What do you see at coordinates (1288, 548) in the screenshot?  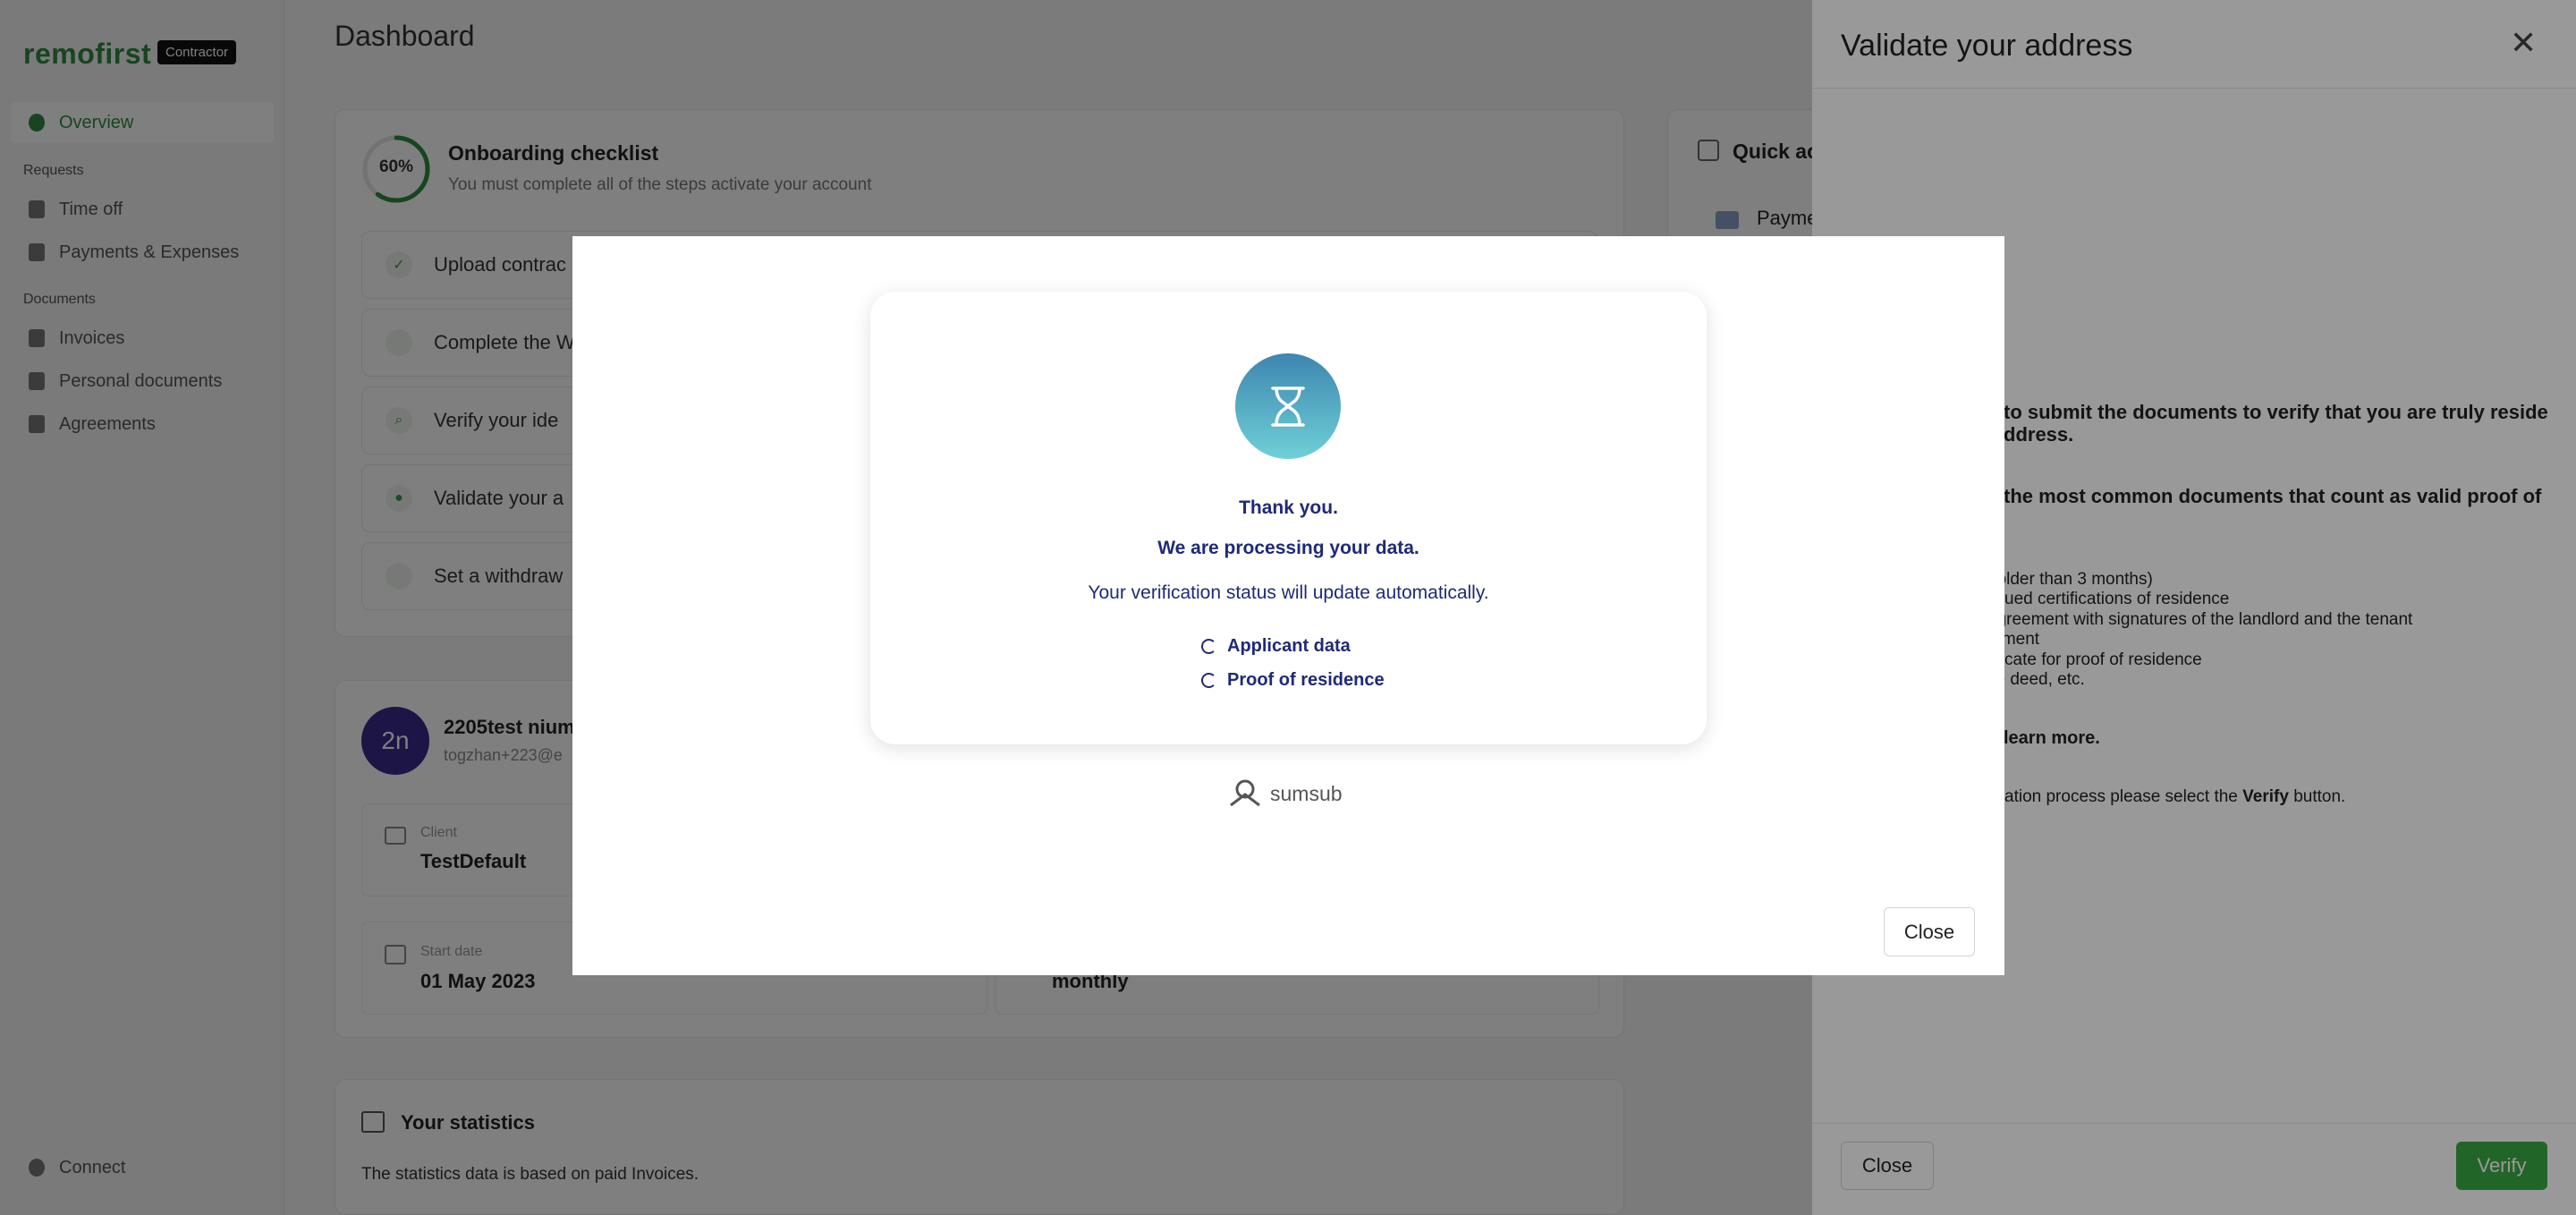 I see `processing-text: We are processing your data.` at bounding box center [1288, 548].